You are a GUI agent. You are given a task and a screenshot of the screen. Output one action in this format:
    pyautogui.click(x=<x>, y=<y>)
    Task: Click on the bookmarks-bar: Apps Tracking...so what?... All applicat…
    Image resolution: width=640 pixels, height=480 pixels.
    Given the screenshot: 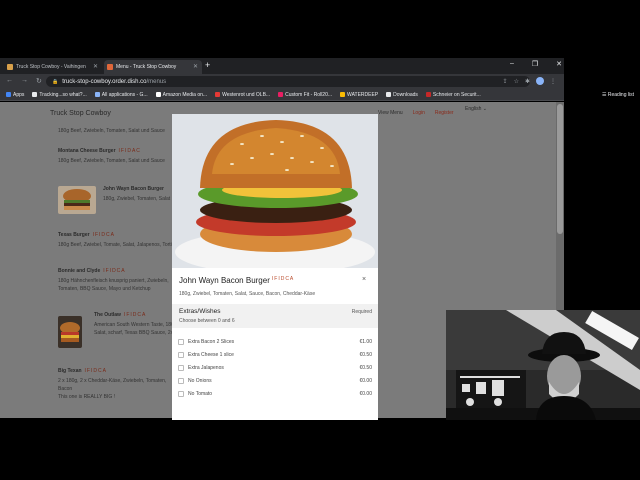 What is the action you would take?
    pyautogui.click(x=282, y=95)
    